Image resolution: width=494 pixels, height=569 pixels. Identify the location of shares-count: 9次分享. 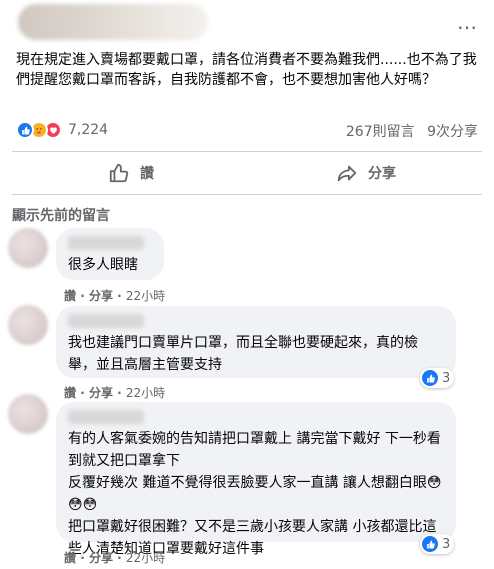
(452, 132).